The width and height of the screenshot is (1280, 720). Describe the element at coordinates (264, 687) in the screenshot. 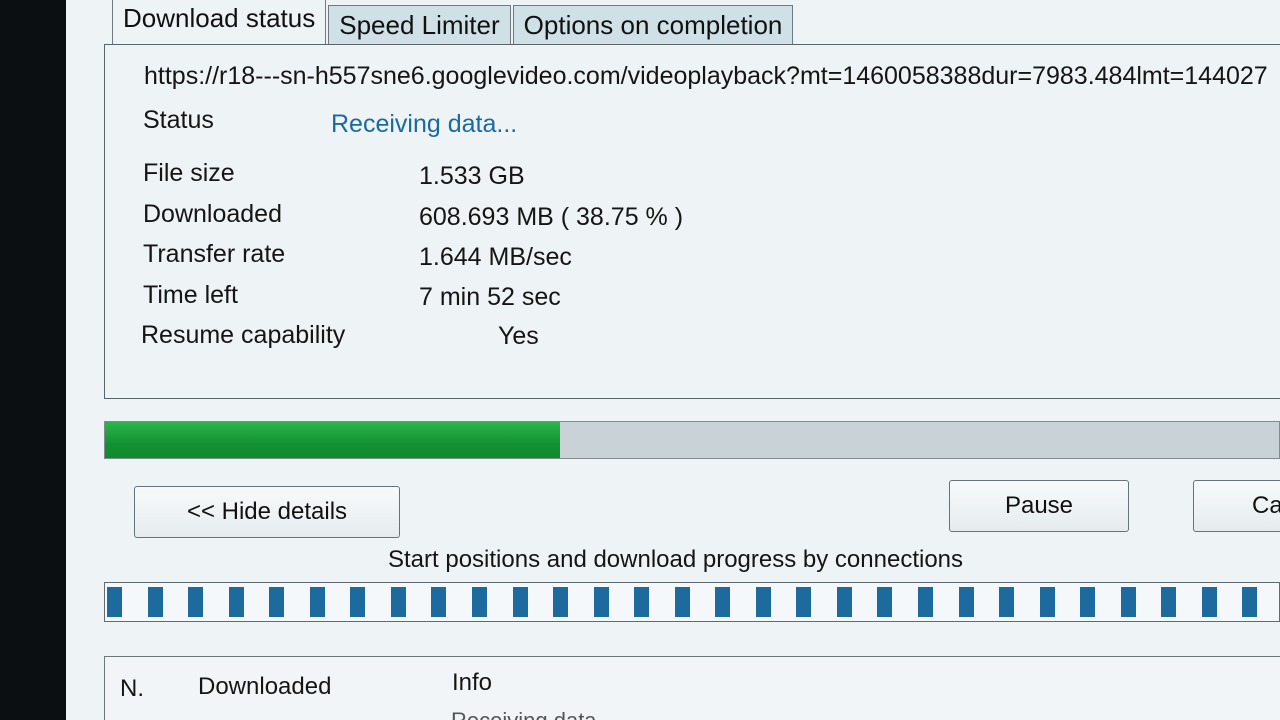

I see `column-header-downloaded: Downloaded` at that location.